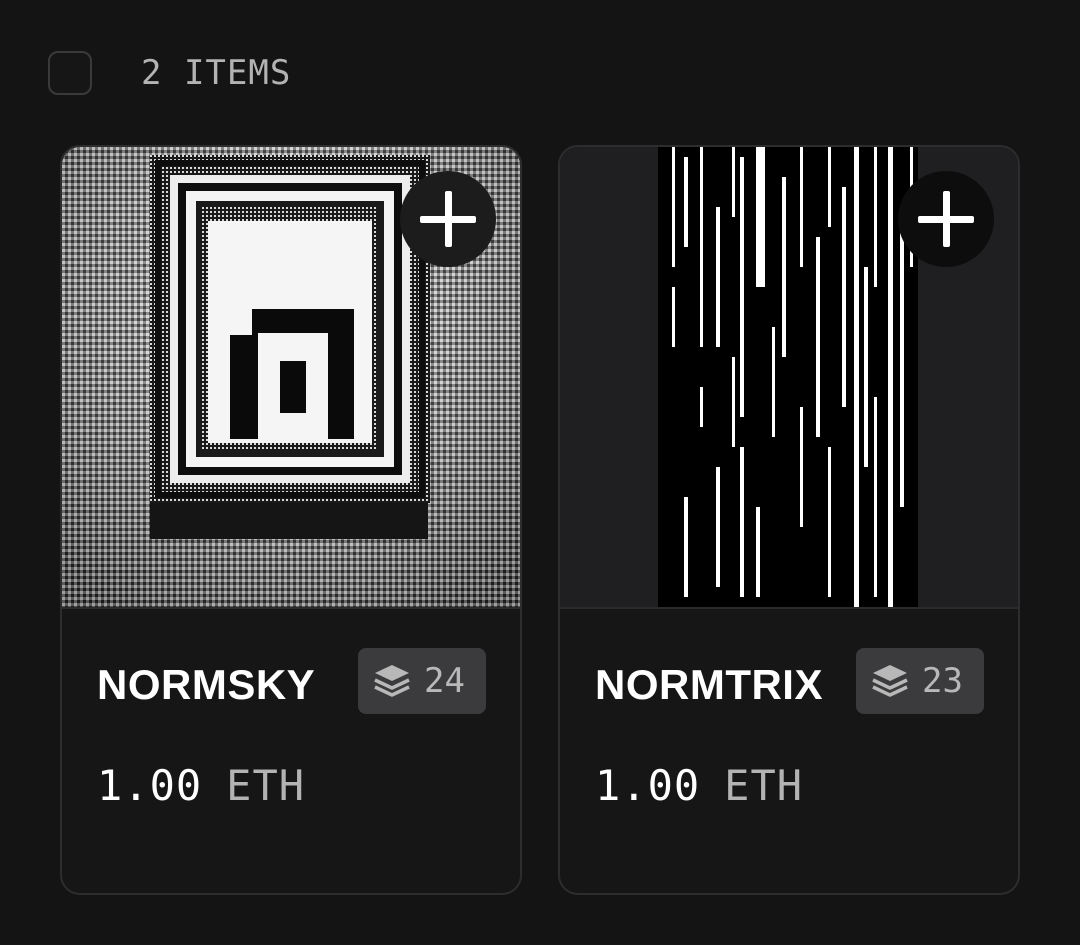 The width and height of the screenshot is (1080, 945). I want to click on item-name: NORMSKY, so click(206, 684).